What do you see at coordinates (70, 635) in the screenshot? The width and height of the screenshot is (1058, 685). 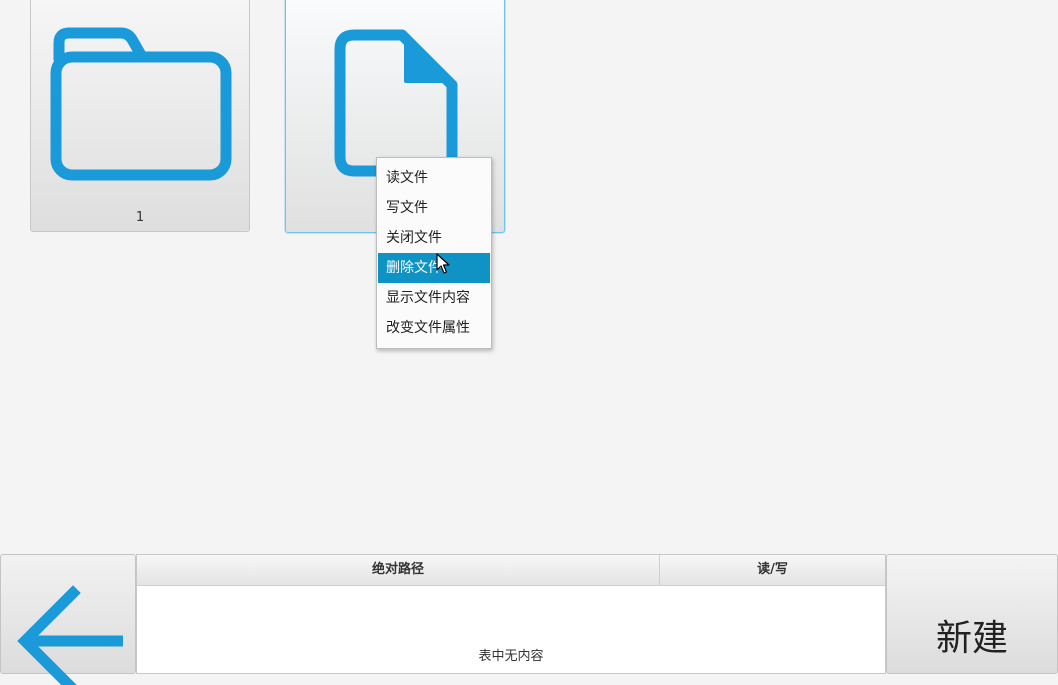 I see `arrow-left-icon` at bounding box center [70, 635].